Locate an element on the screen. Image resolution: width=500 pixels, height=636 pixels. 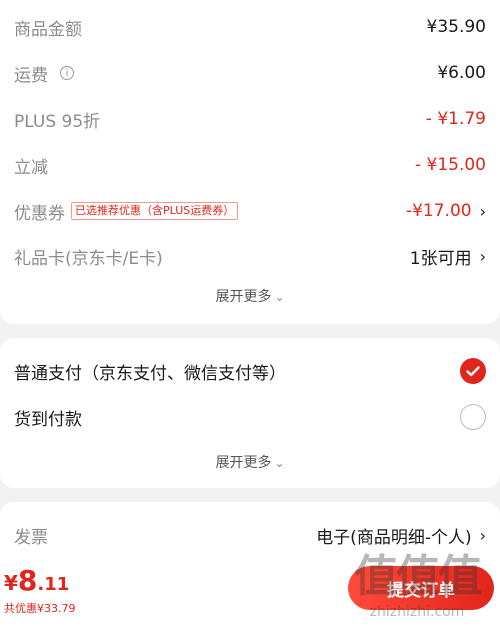
shipping-label-group: 运费 i is located at coordinates (44, 73).